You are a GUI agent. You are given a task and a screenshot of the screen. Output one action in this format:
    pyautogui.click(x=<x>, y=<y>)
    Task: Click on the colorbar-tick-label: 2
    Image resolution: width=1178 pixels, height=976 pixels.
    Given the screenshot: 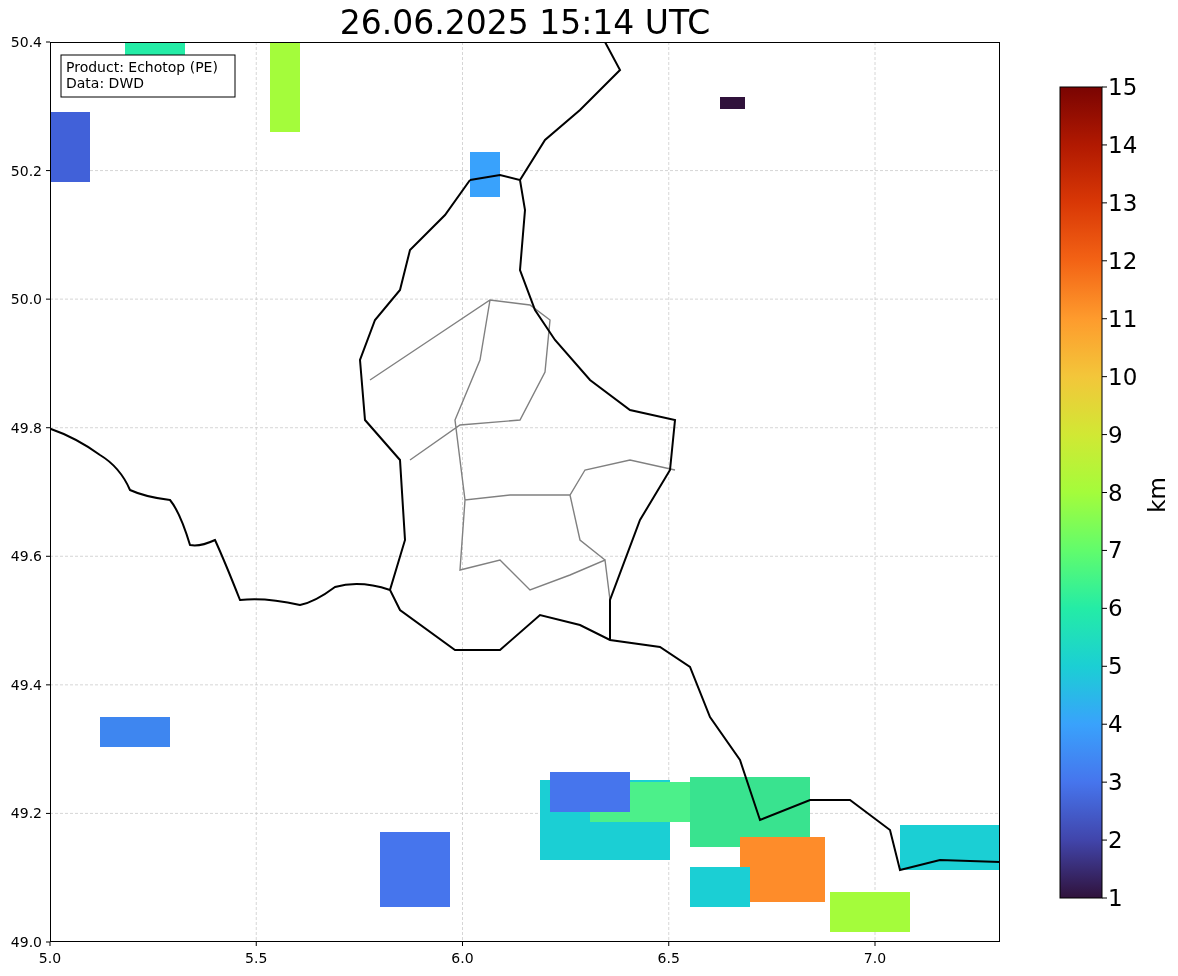 What is the action you would take?
    pyautogui.click(x=1115, y=840)
    